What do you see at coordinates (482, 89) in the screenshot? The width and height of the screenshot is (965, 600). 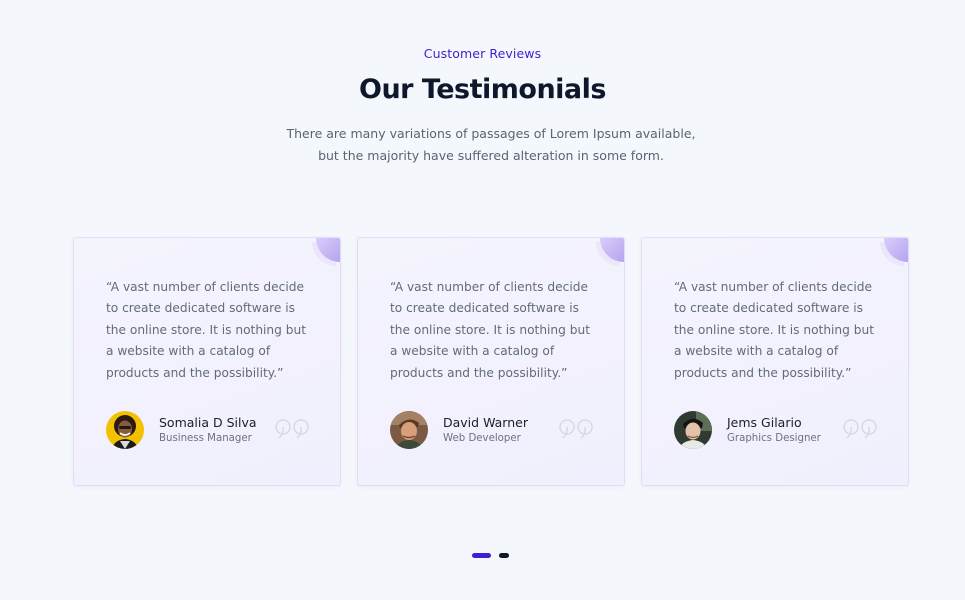 I see `page-title: Our Testimonials` at bounding box center [482, 89].